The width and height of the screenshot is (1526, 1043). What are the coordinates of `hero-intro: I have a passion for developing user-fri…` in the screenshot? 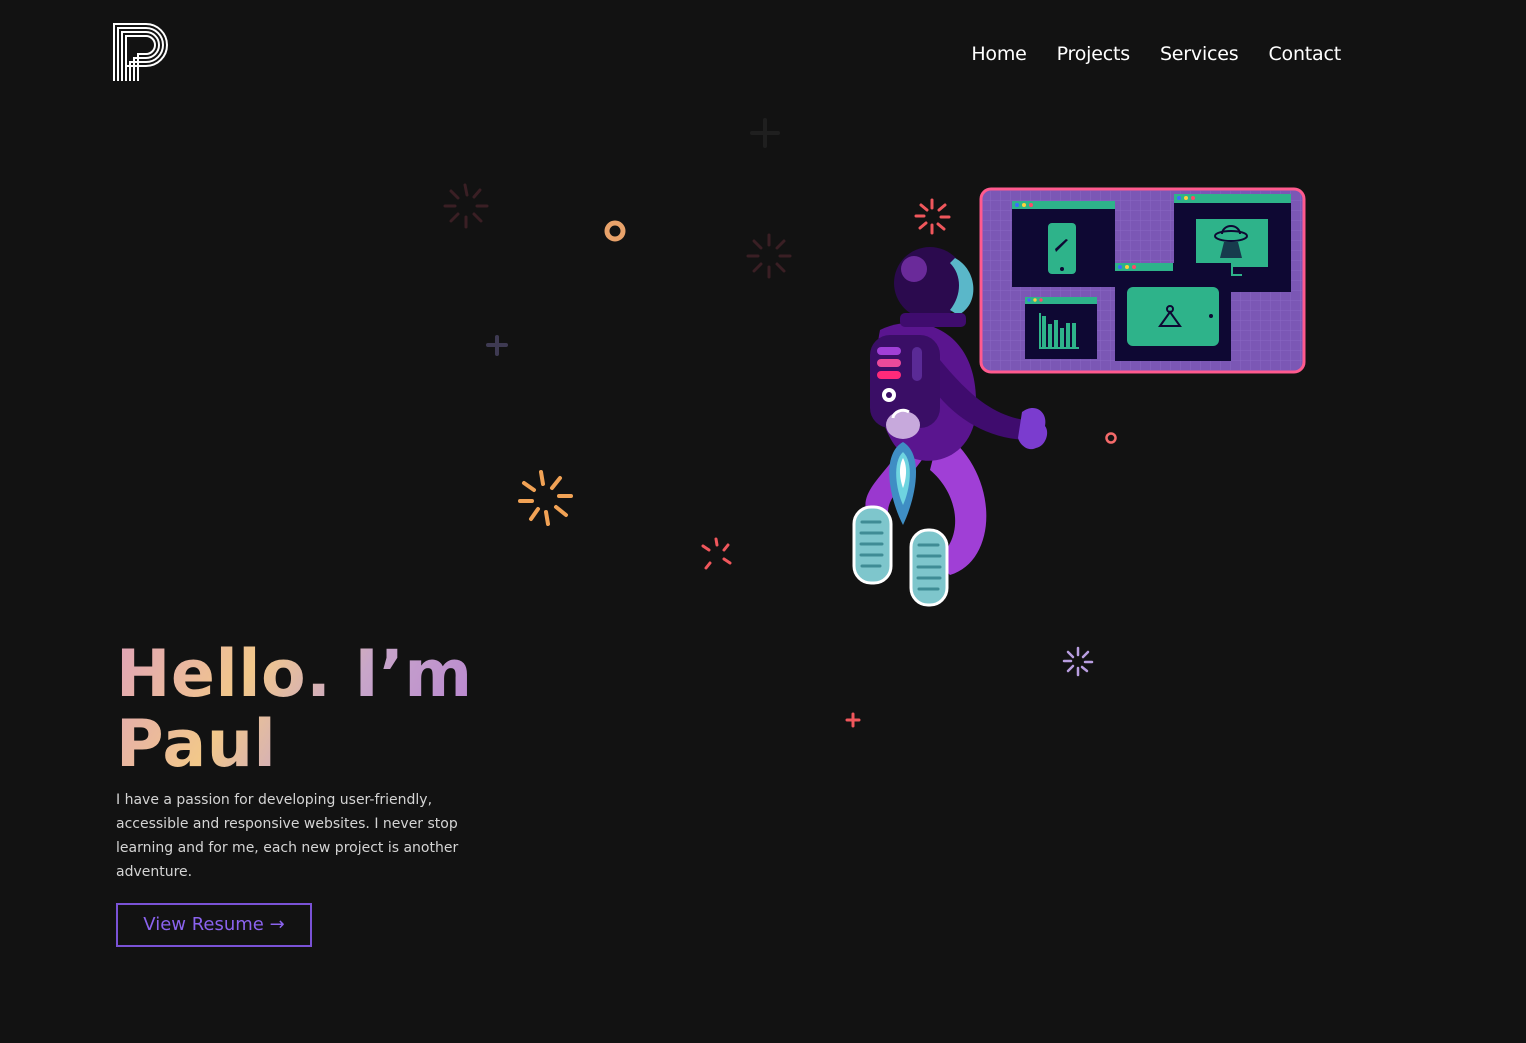 It's located at (287, 836).